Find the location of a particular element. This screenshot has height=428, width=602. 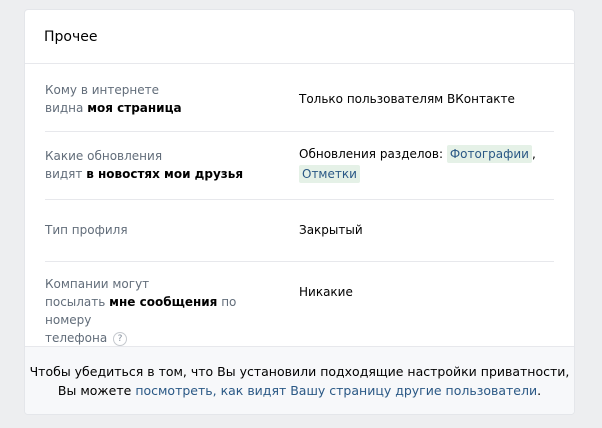

setting-value-dropdown: Обновления разделов: Фотографии, Отметки is located at coordinates (429, 164).